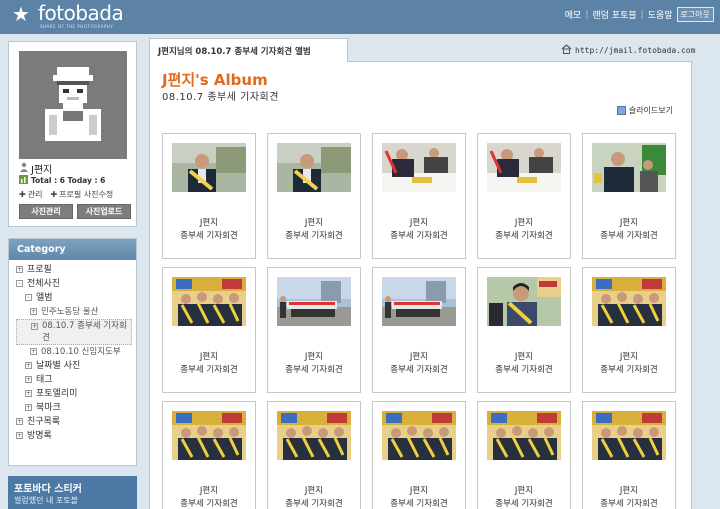 This screenshot has height=509, width=720. I want to click on category-item: +08.10.10 신임지도부, so click(76, 352).